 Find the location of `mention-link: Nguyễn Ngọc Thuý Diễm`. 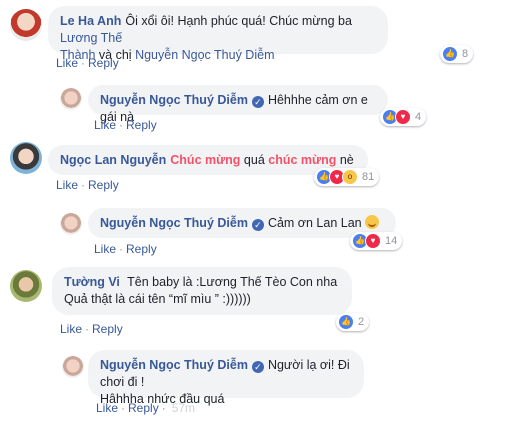

mention-link: Nguyễn Ngọc Thuý Diễm is located at coordinates (204, 55).